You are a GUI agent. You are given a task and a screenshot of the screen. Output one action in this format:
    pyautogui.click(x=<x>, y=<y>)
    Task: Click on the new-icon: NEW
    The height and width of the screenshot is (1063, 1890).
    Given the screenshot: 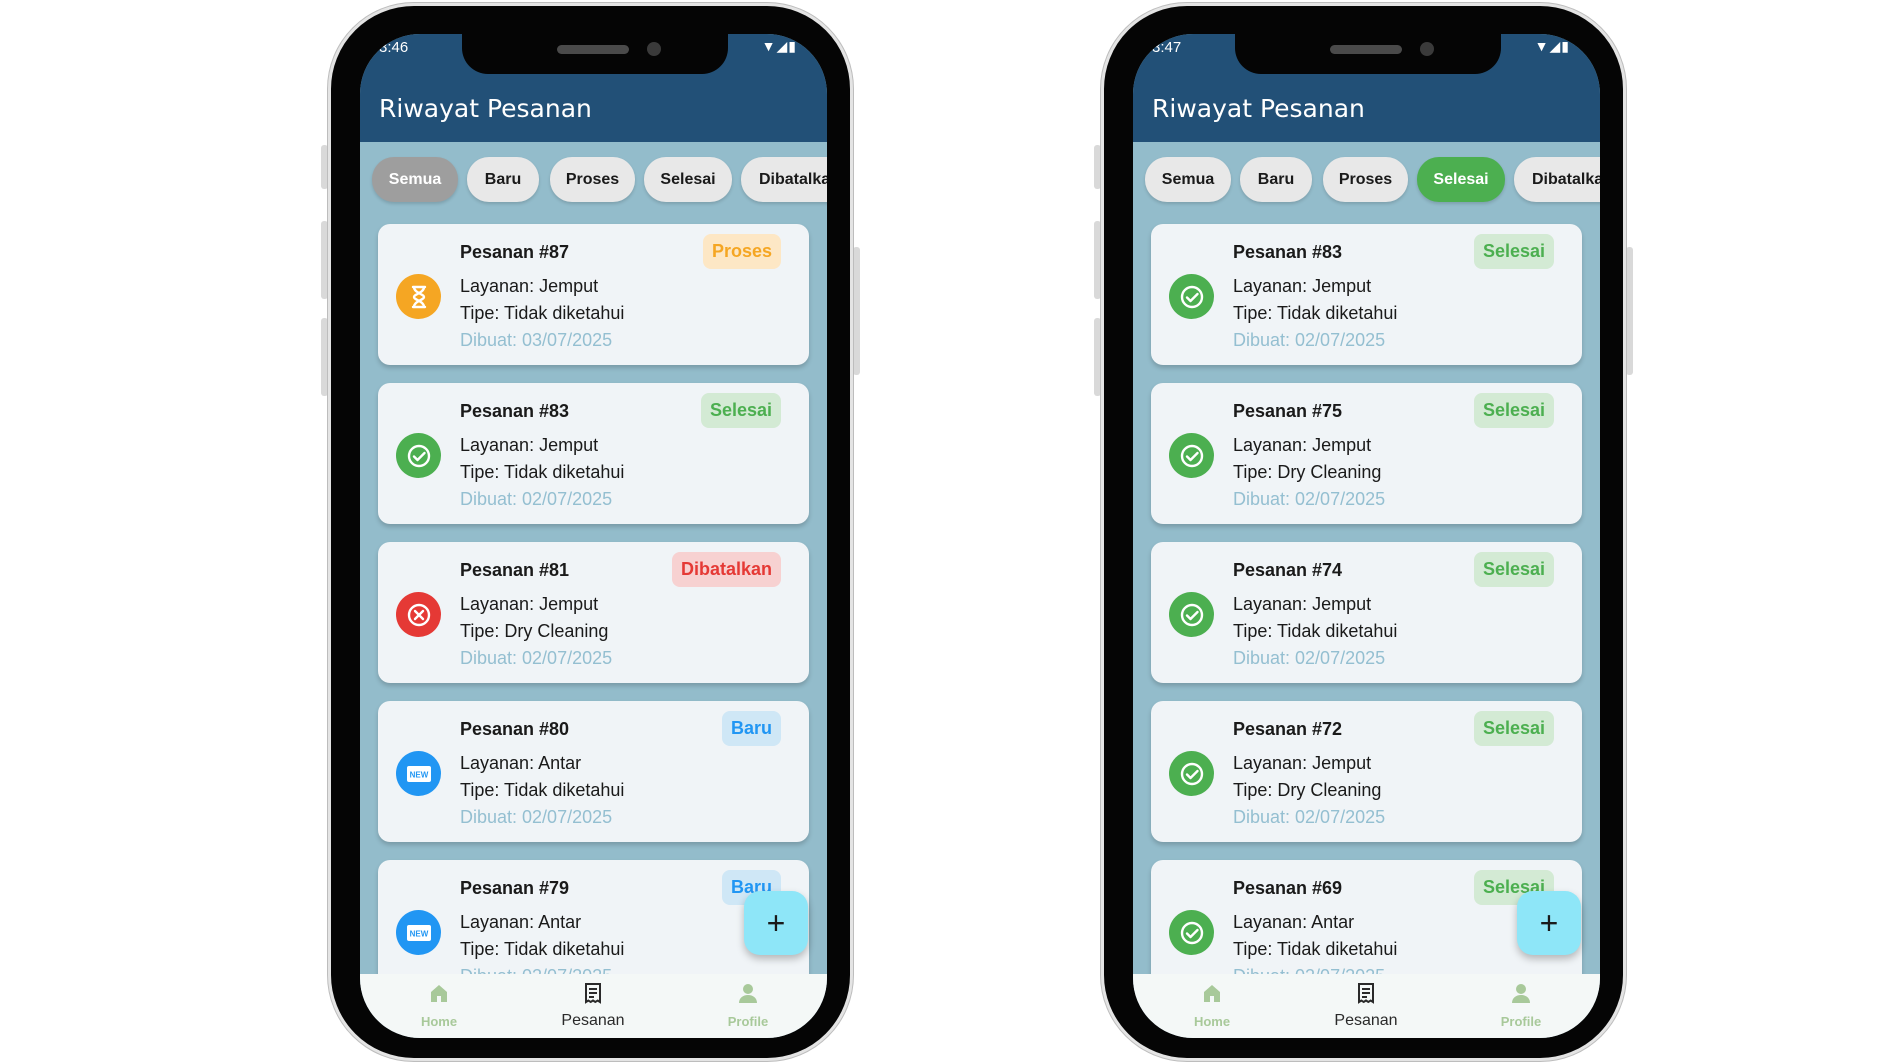 What is the action you would take?
    pyautogui.click(x=418, y=773)
    